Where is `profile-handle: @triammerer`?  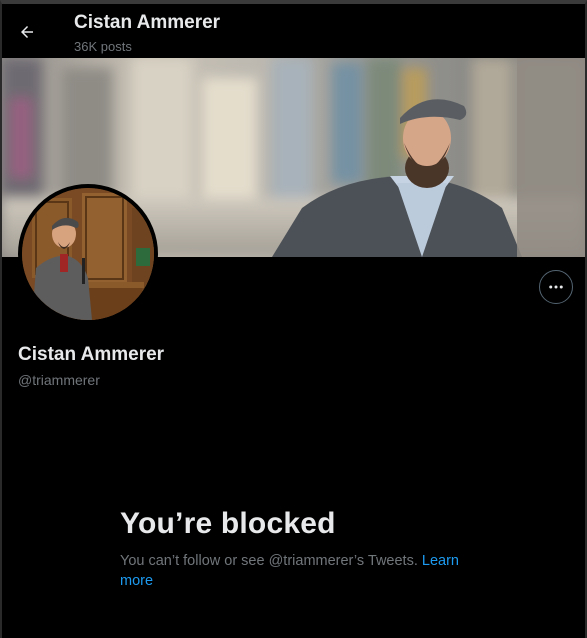
profile-handle: @triammerer is located at coordinates (59, 380).